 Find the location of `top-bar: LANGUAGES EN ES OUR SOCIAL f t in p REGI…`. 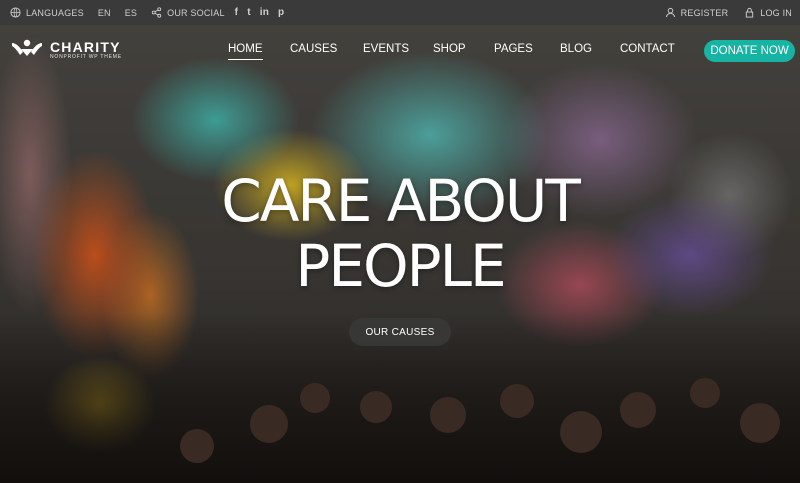

top-bar: LANGUAGES EN ES OUR SOCIAL f t in p REGI… is located at coordinates (400, 12).